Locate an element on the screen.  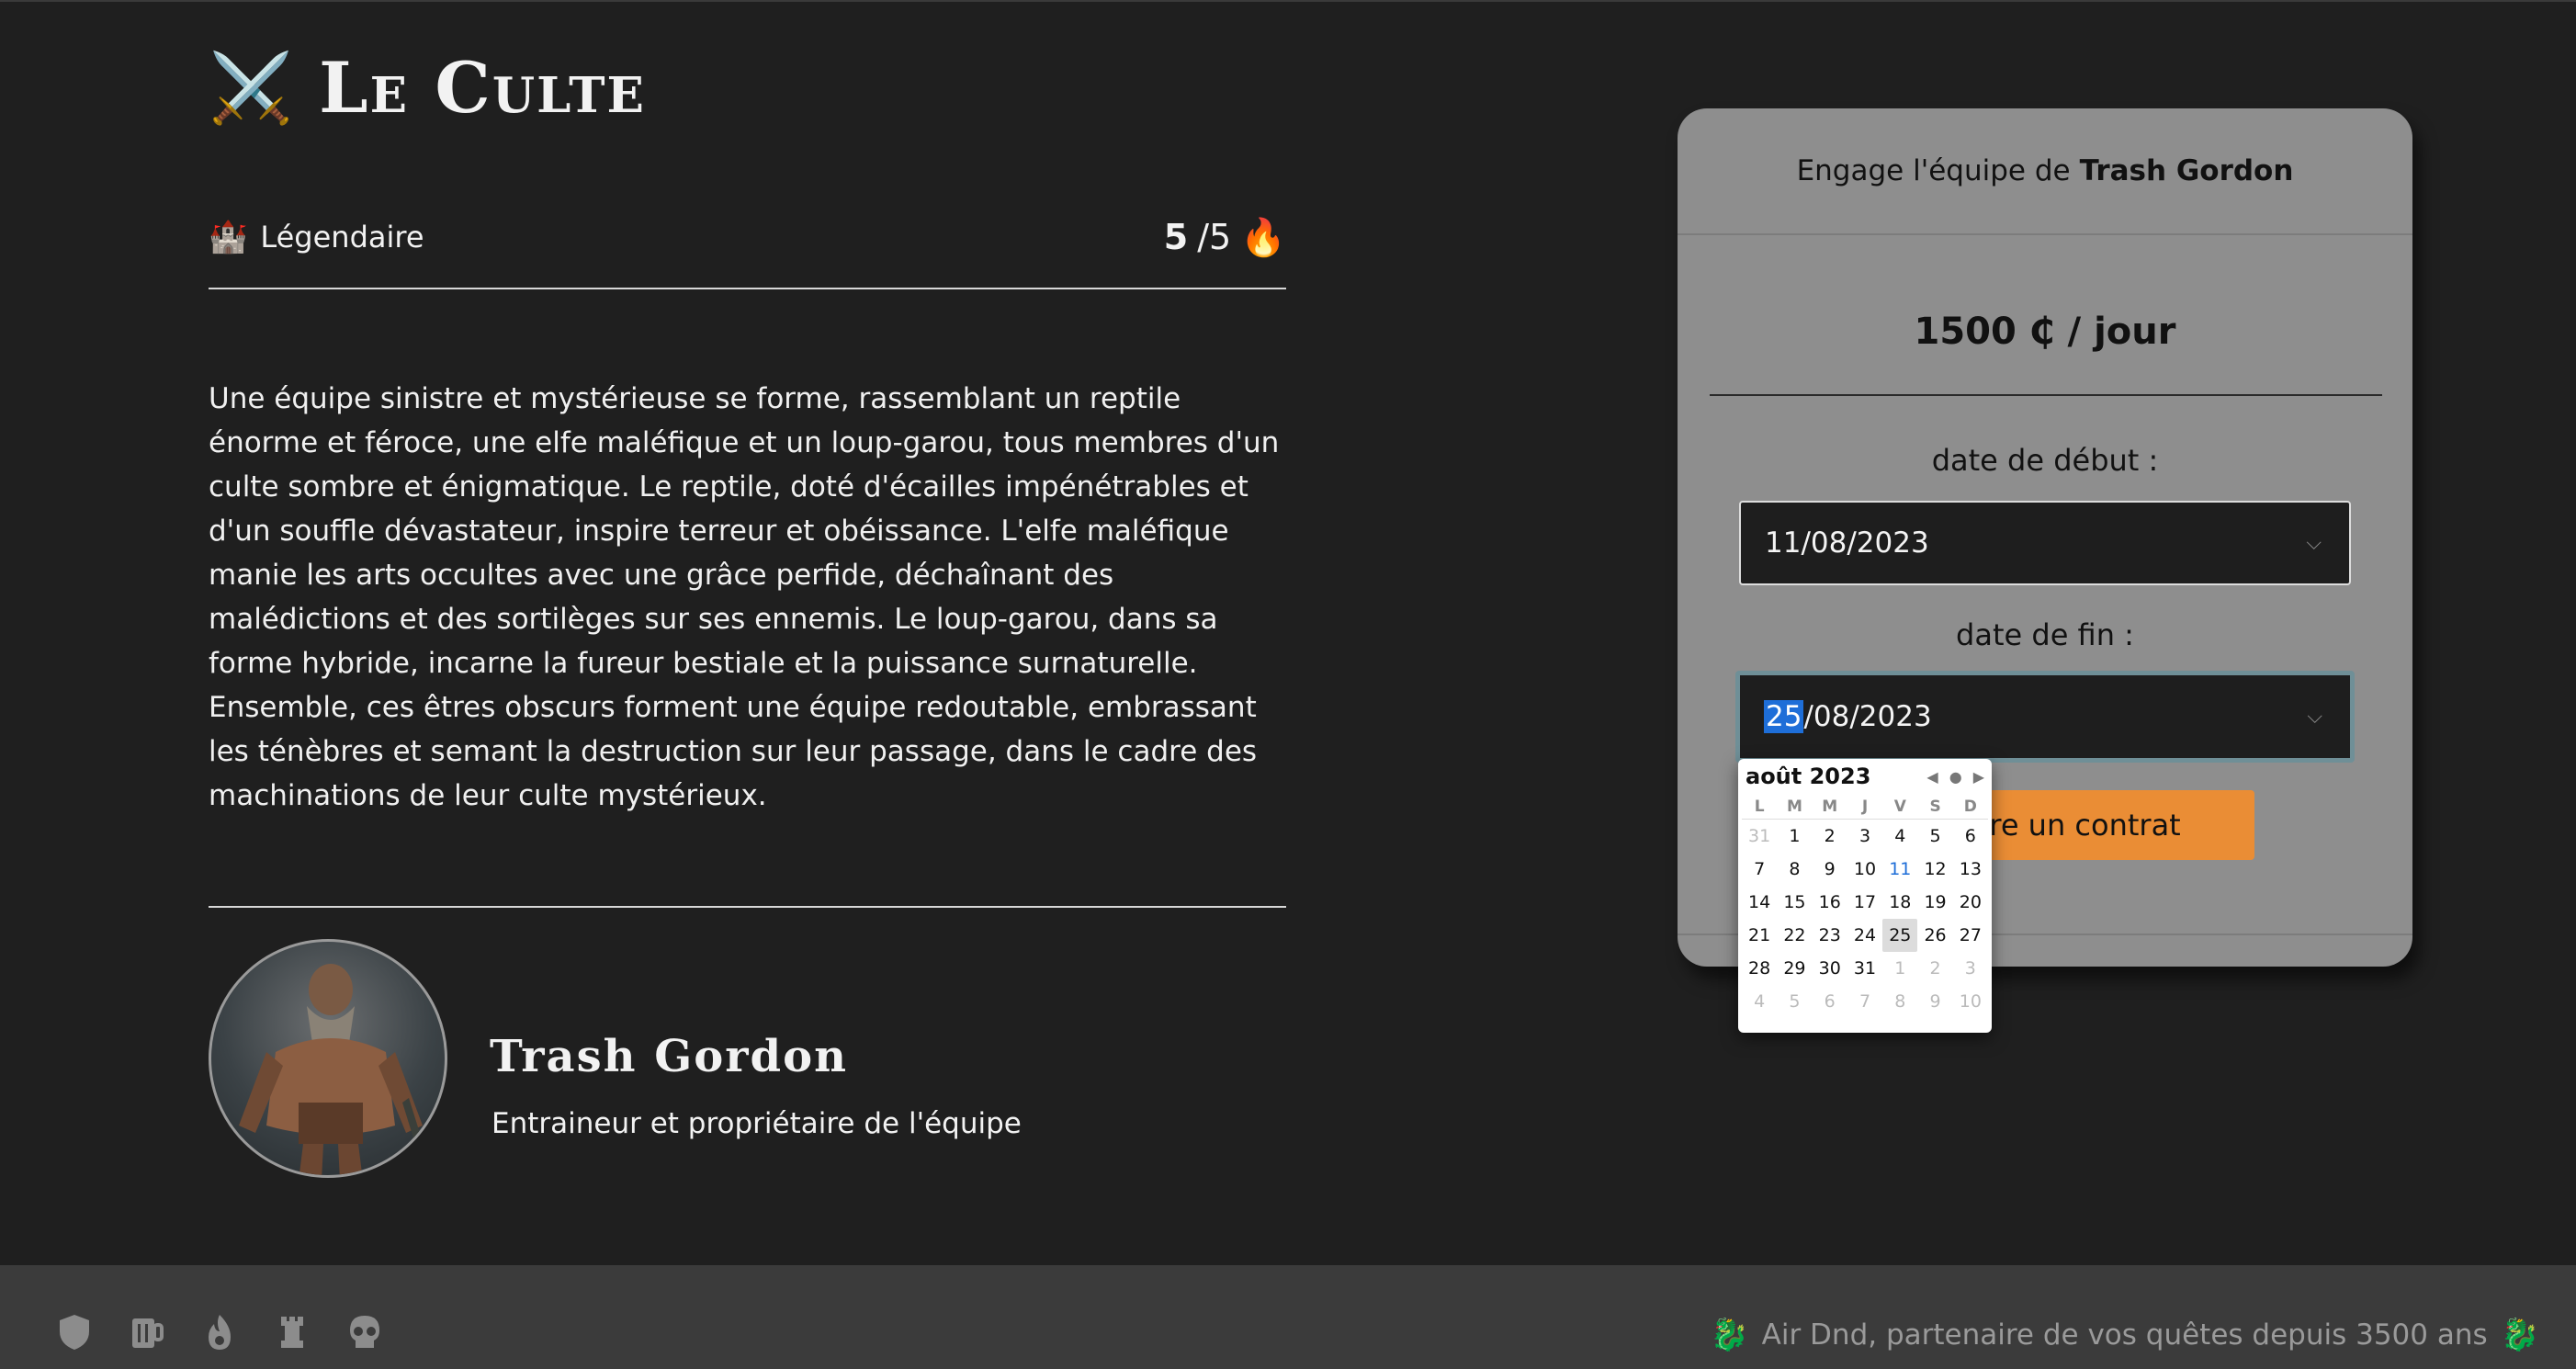
previous-month-icon: ◀ is located at coordinates (1932, 777).